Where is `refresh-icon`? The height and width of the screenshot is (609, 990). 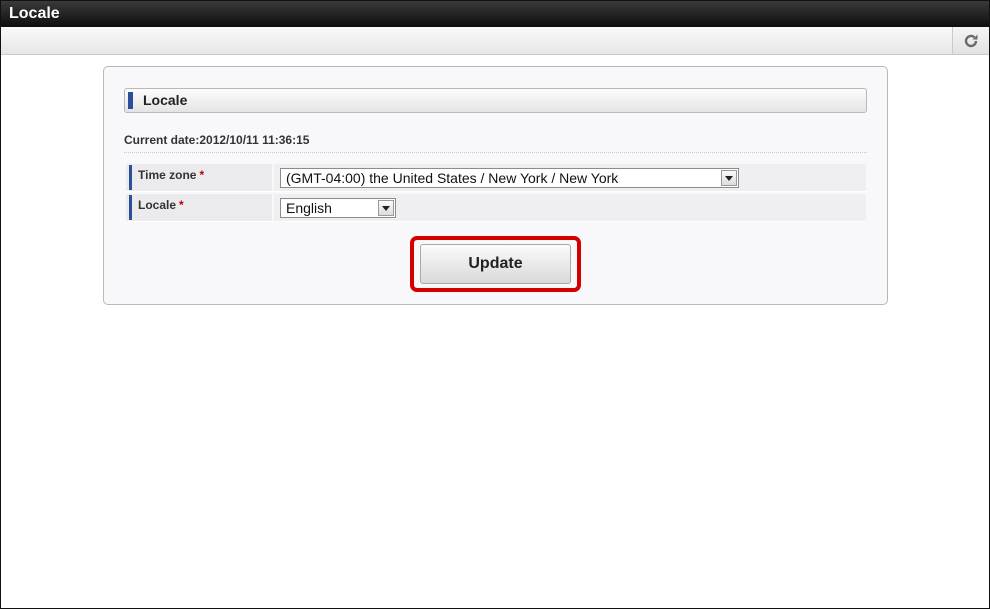
refresh-icon is located at coordinates (971, 40).